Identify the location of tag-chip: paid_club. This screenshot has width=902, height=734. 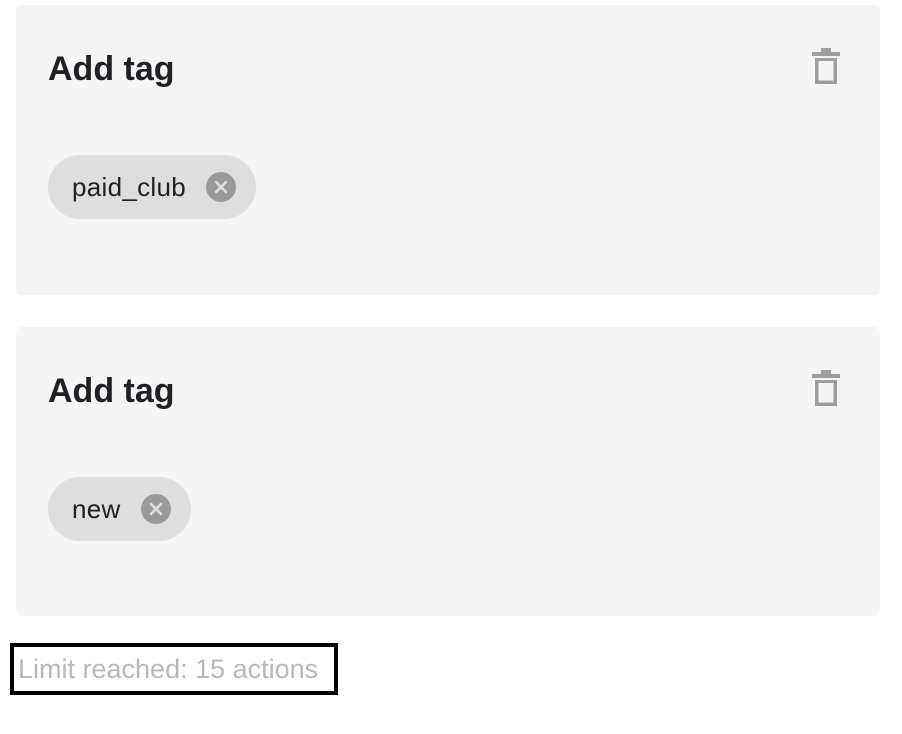
(152, 187).